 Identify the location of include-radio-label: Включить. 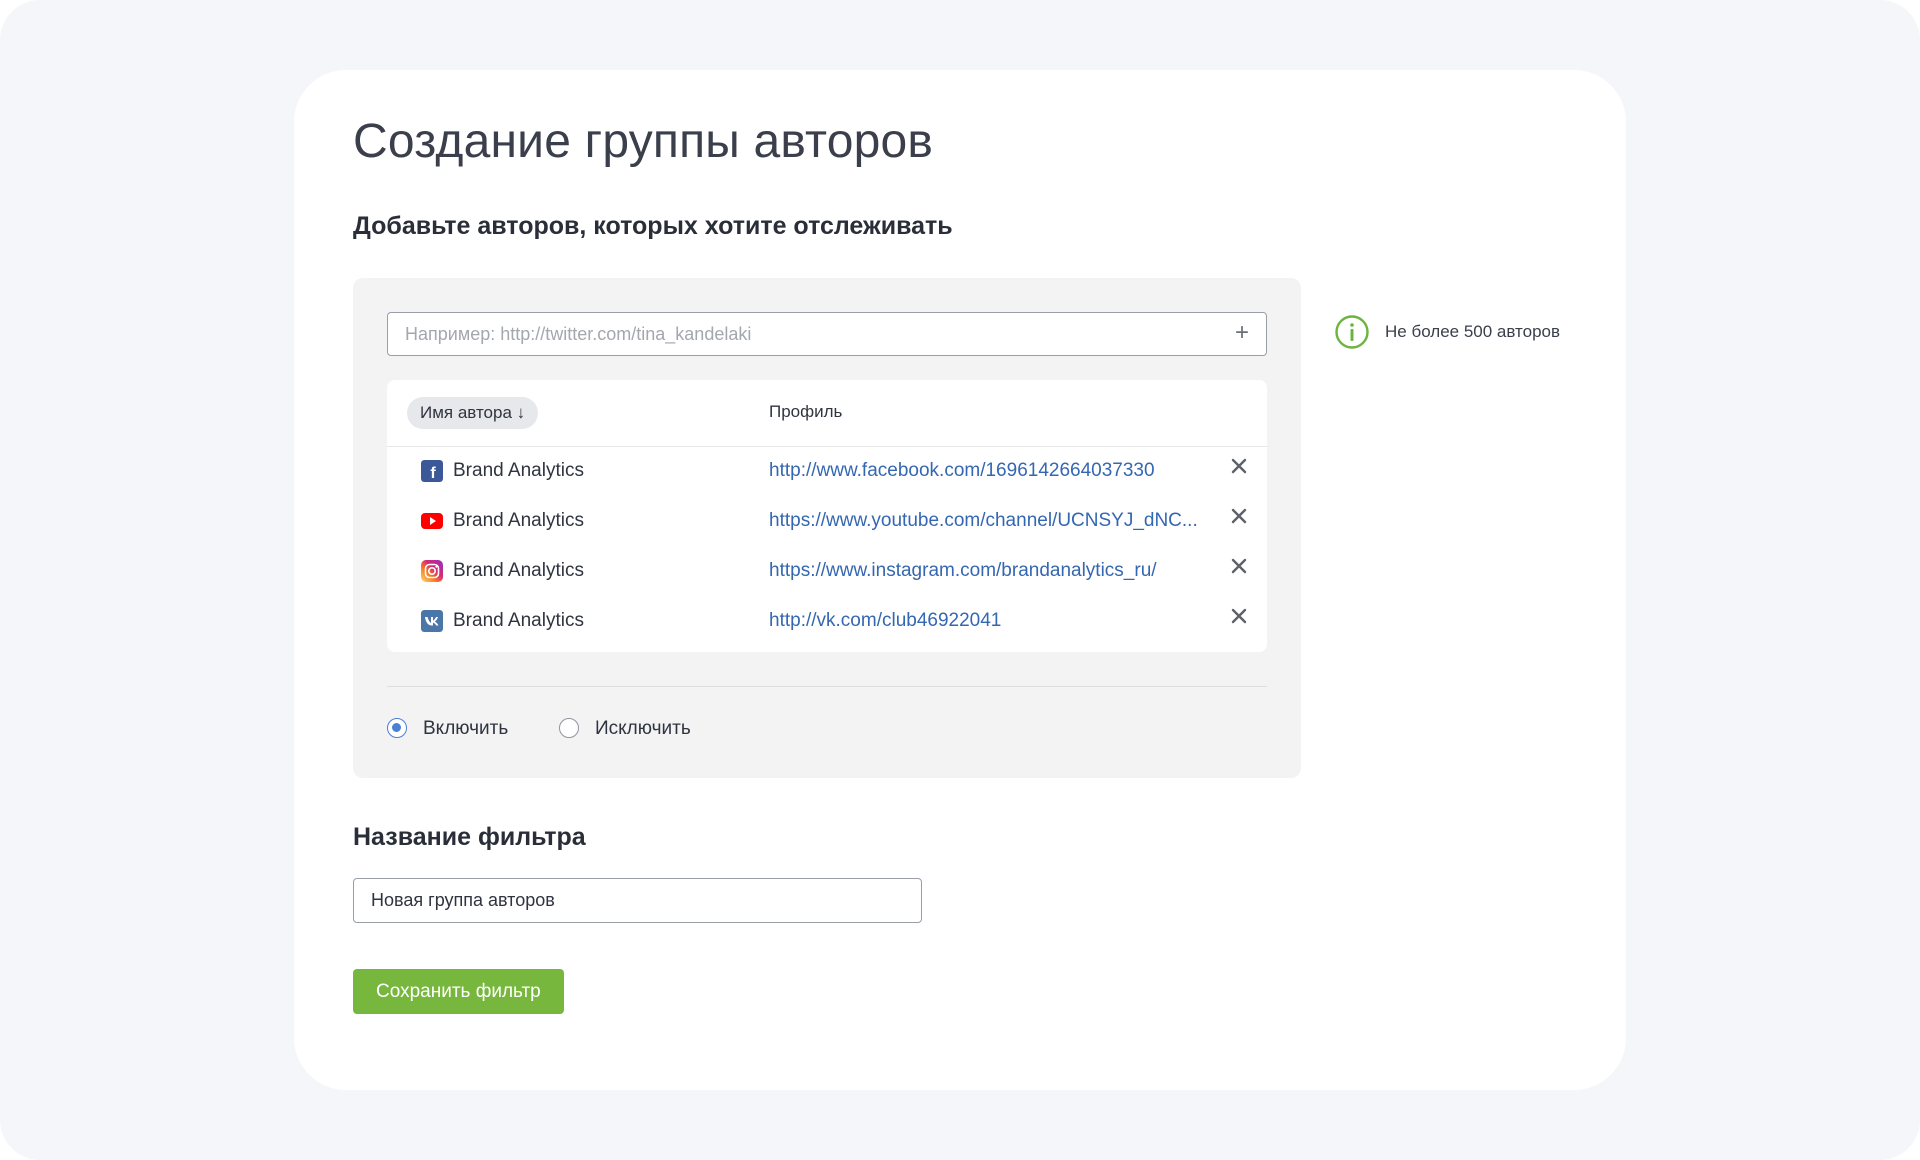
(466, 728).